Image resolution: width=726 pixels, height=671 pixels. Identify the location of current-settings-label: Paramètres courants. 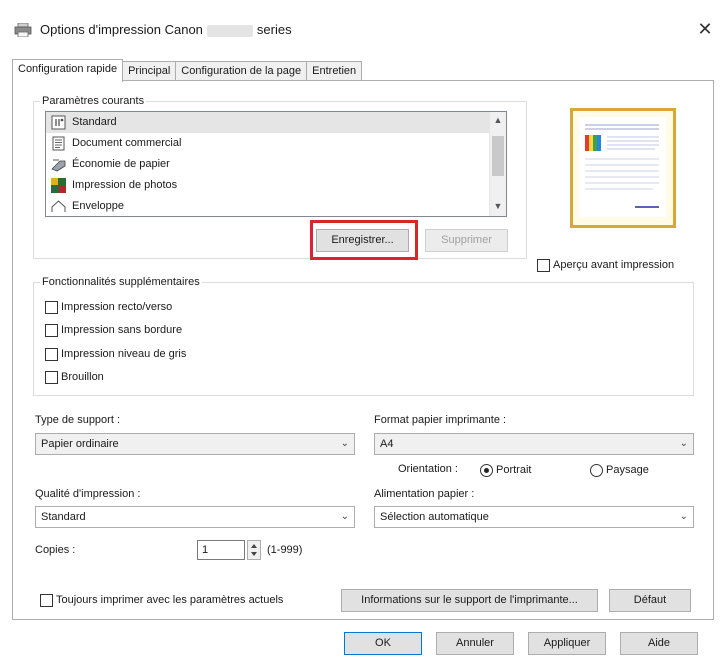
(93, 101).